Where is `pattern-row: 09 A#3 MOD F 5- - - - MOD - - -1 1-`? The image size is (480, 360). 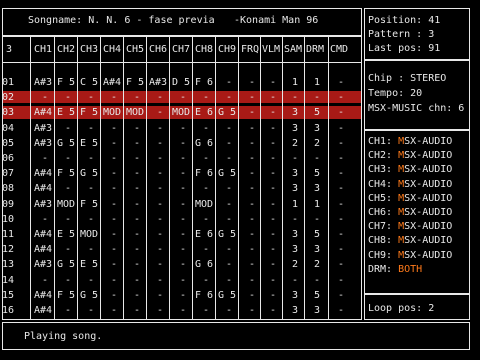
pattern-row: 09 A#3 MOD F 5- - - - MOD - - -1 1- is located at coordinates (180, 204).